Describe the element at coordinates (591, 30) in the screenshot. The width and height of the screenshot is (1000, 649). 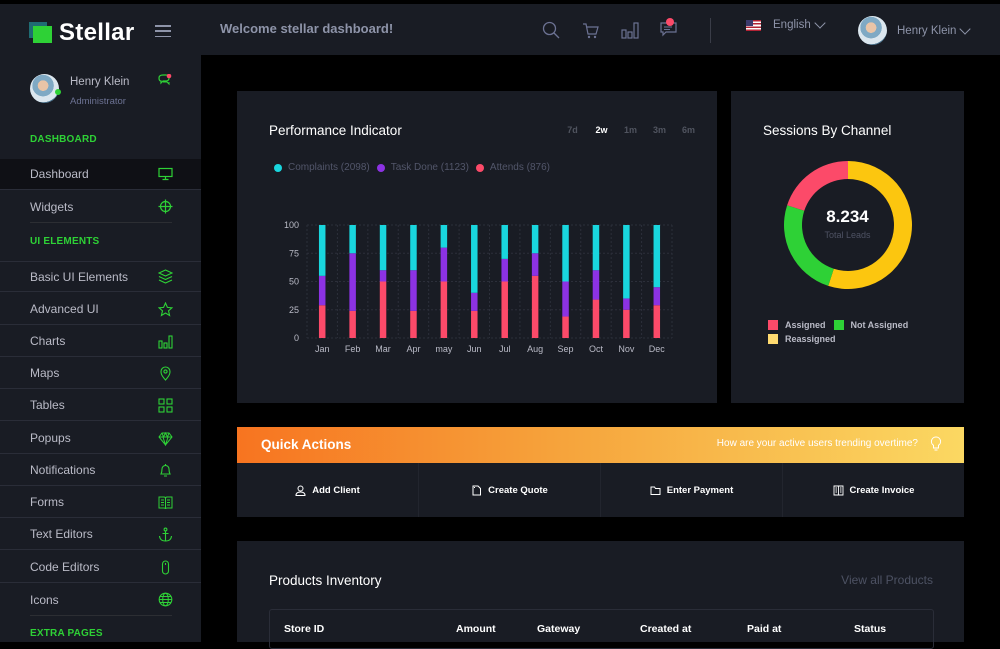
I see `cart-icon` at that location.